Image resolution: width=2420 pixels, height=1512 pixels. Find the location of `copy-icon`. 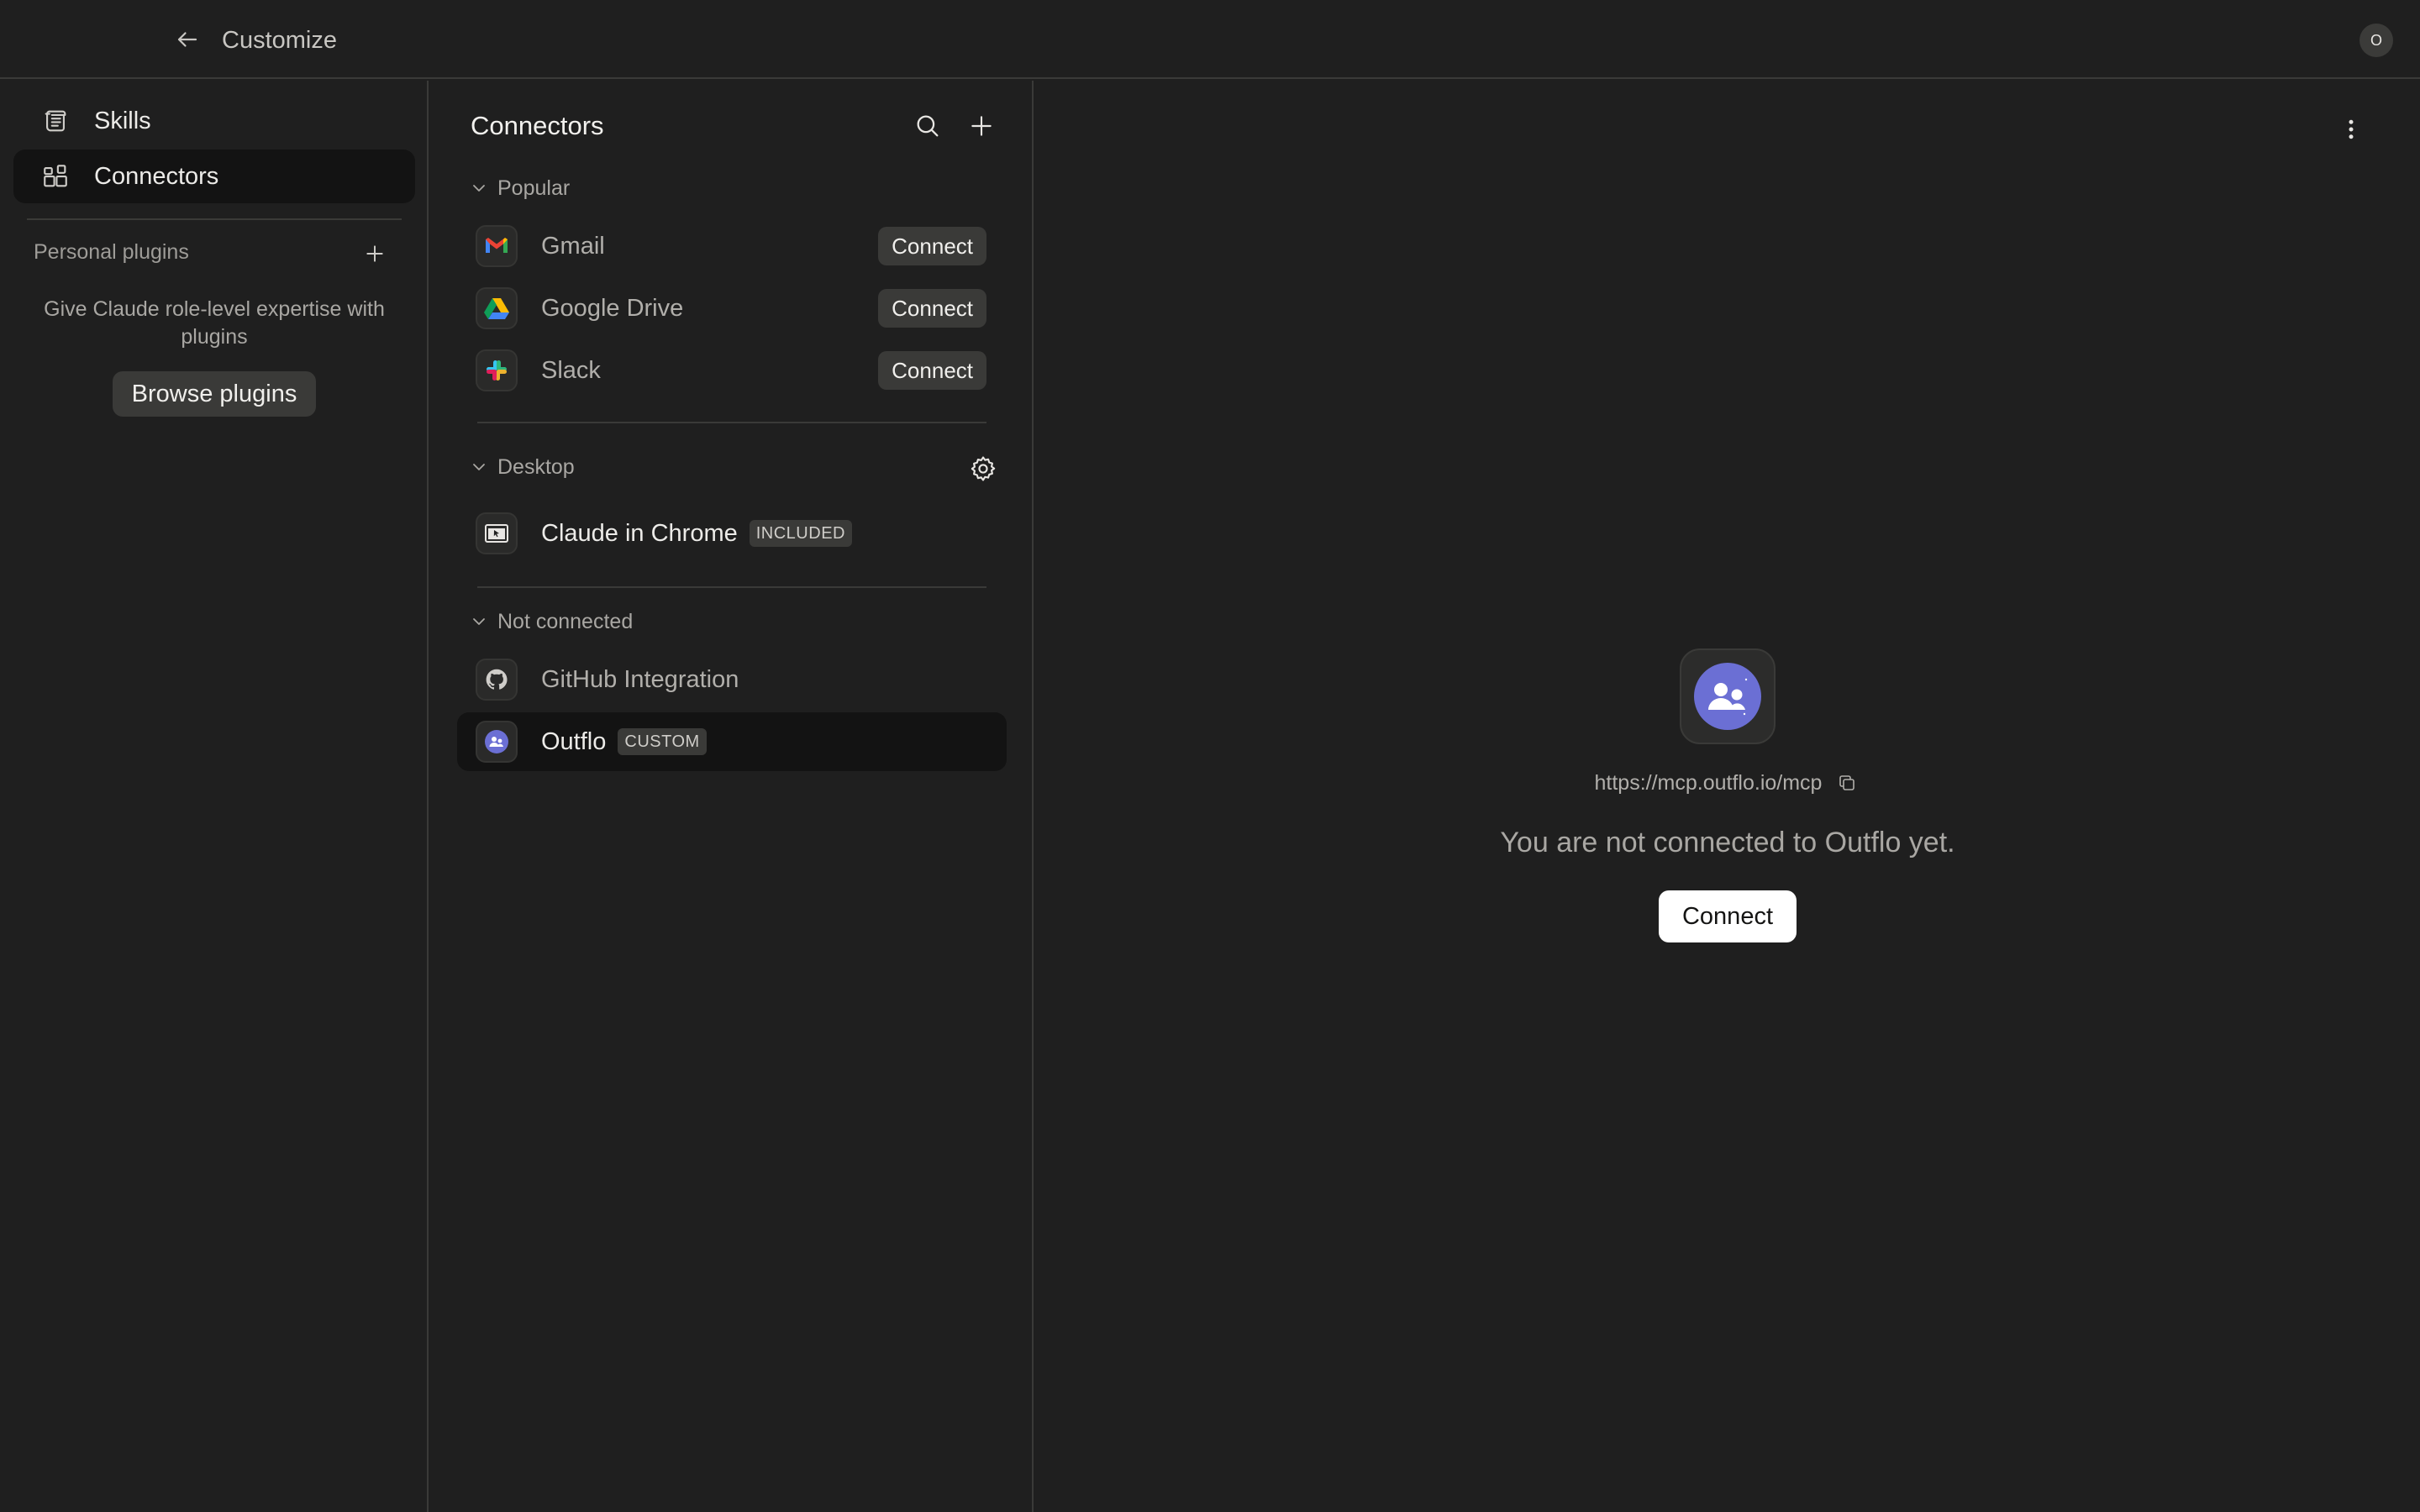

copy-icon is located at coordinates (1847, 782).